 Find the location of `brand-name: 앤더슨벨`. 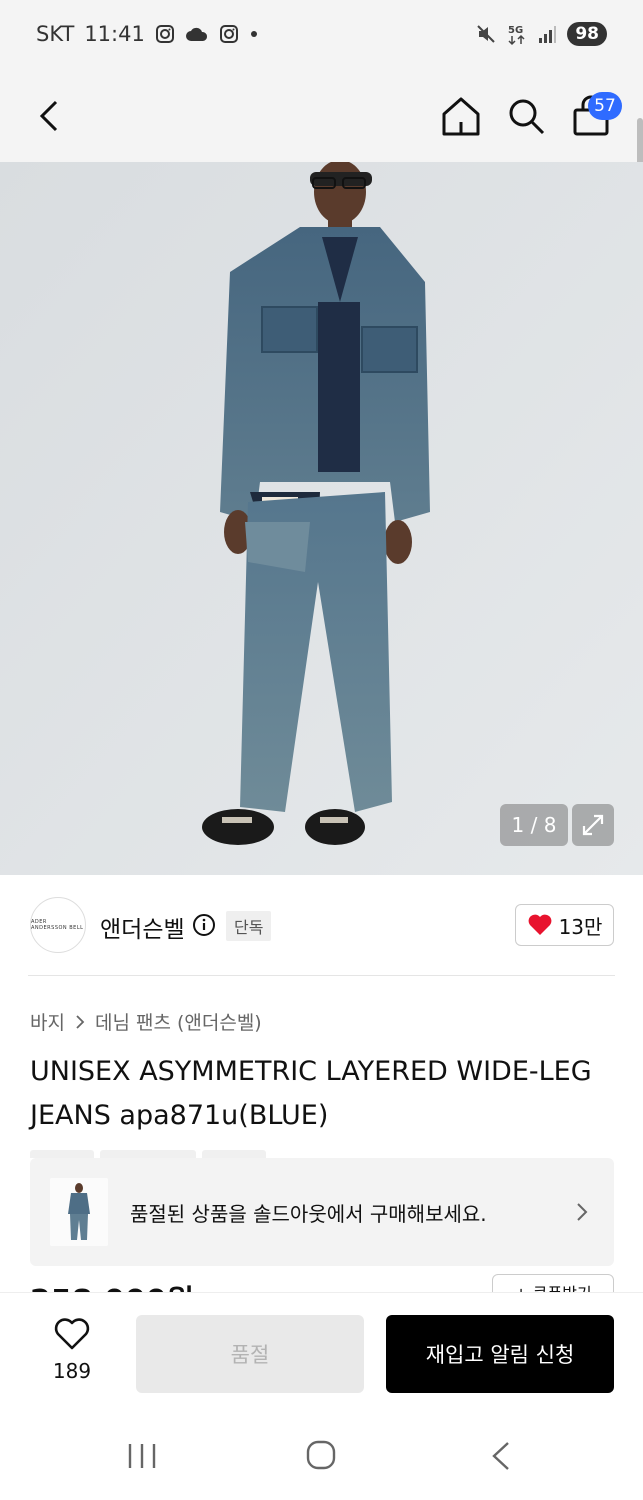

brand-name: 앤더슨벨 is located at coordinates (142, 927).